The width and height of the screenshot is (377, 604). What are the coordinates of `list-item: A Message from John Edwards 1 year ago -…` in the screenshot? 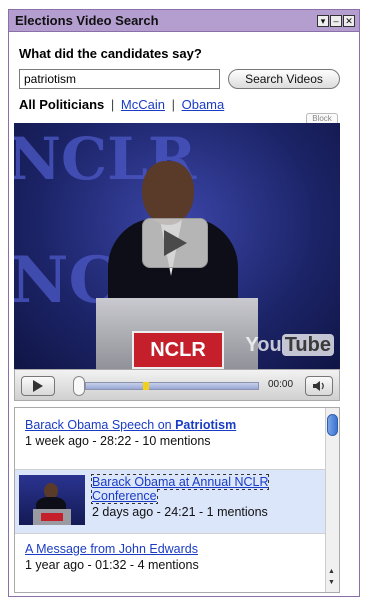 It's located at (177, 563).